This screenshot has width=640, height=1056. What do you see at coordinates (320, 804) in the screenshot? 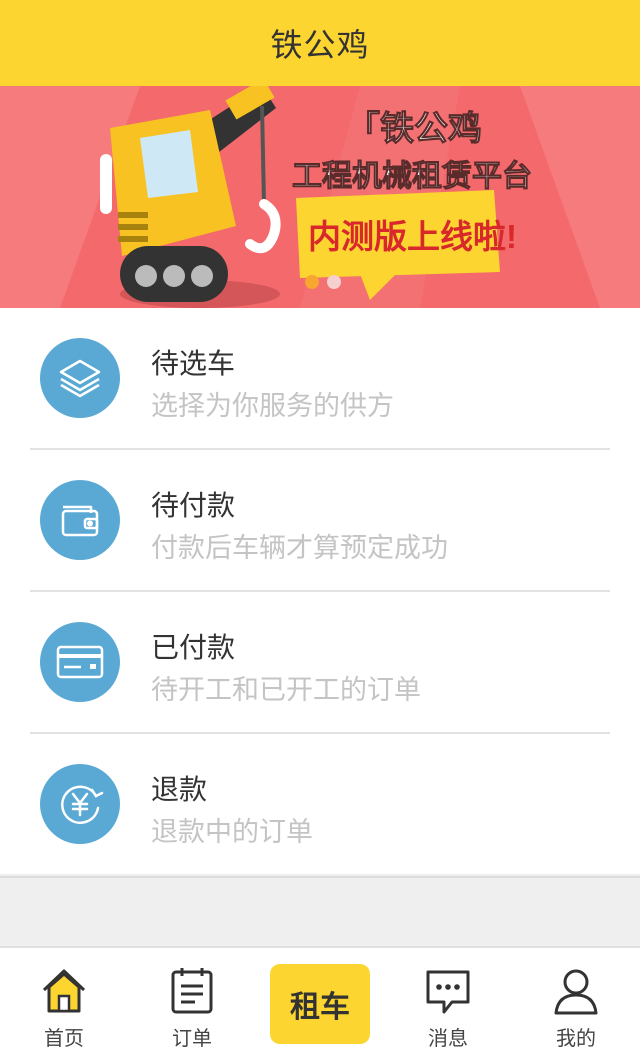
I see `list-item-refund: 退款 退款中的订单` at bounding box center [320, 804].